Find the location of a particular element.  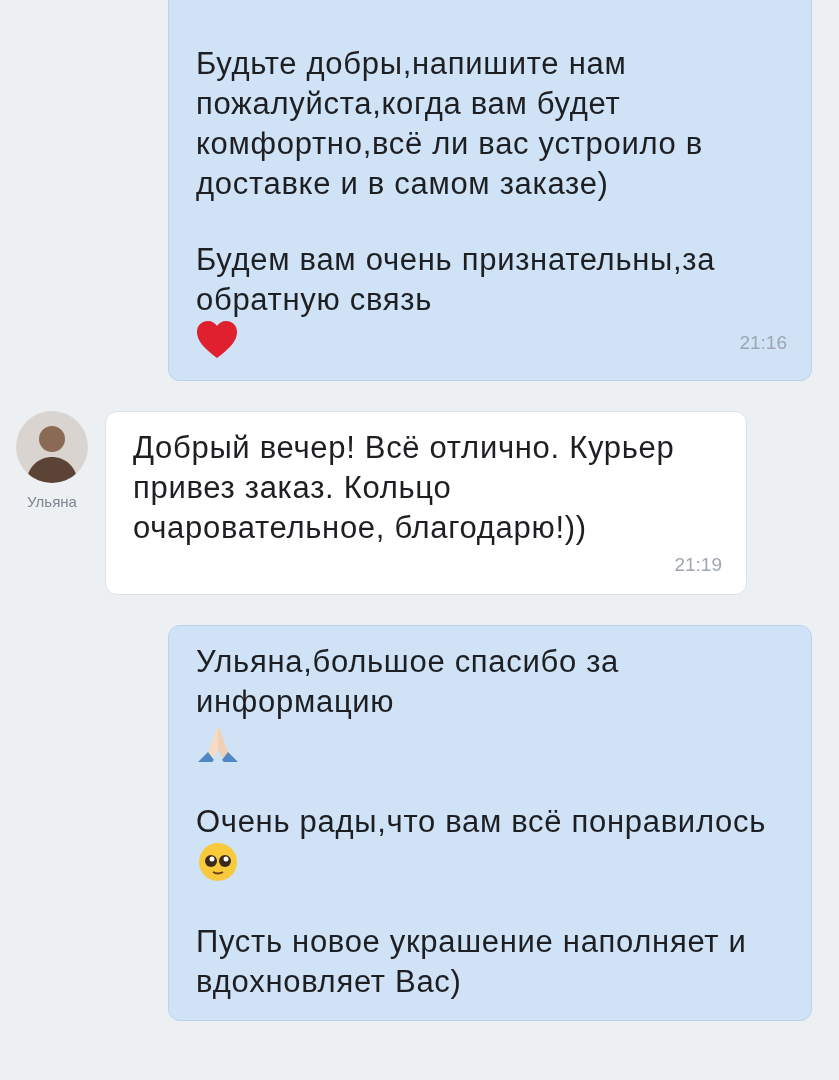

message-text: Пусть новое украшение наполняет и вдохновляет Вас) is located at coordinates (472, 962).